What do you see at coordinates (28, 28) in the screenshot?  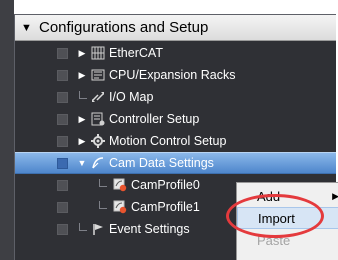 I see `collapse-triangle-icon: ▼` at bounding box center [28, 28].